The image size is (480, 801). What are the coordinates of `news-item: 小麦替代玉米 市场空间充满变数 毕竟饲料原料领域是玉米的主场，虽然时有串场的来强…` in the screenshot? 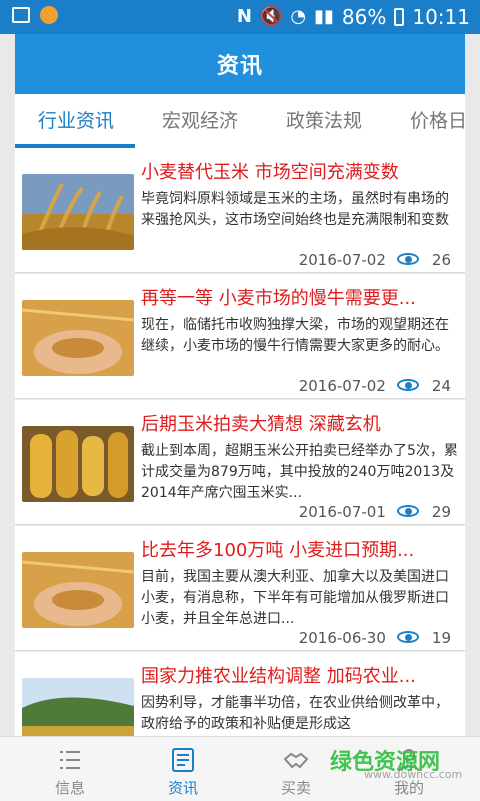 It's located at (240, 210).